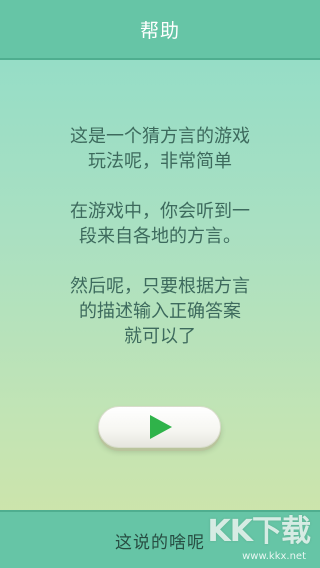  I want to click on help-line: 玩法呢，非常简单, so click(160, 161).